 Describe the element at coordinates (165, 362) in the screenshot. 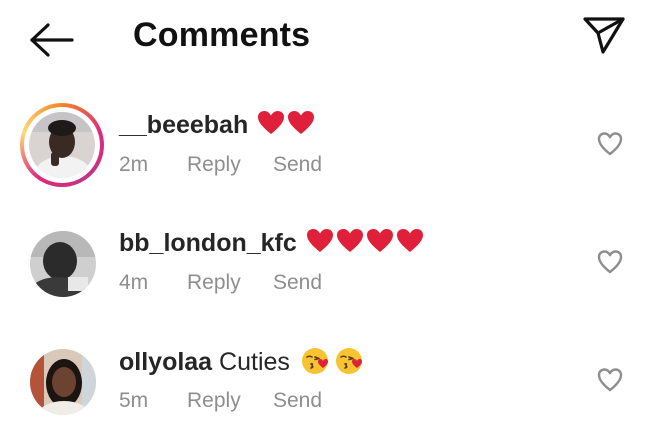

I see `username: ollyolaa` at that location.